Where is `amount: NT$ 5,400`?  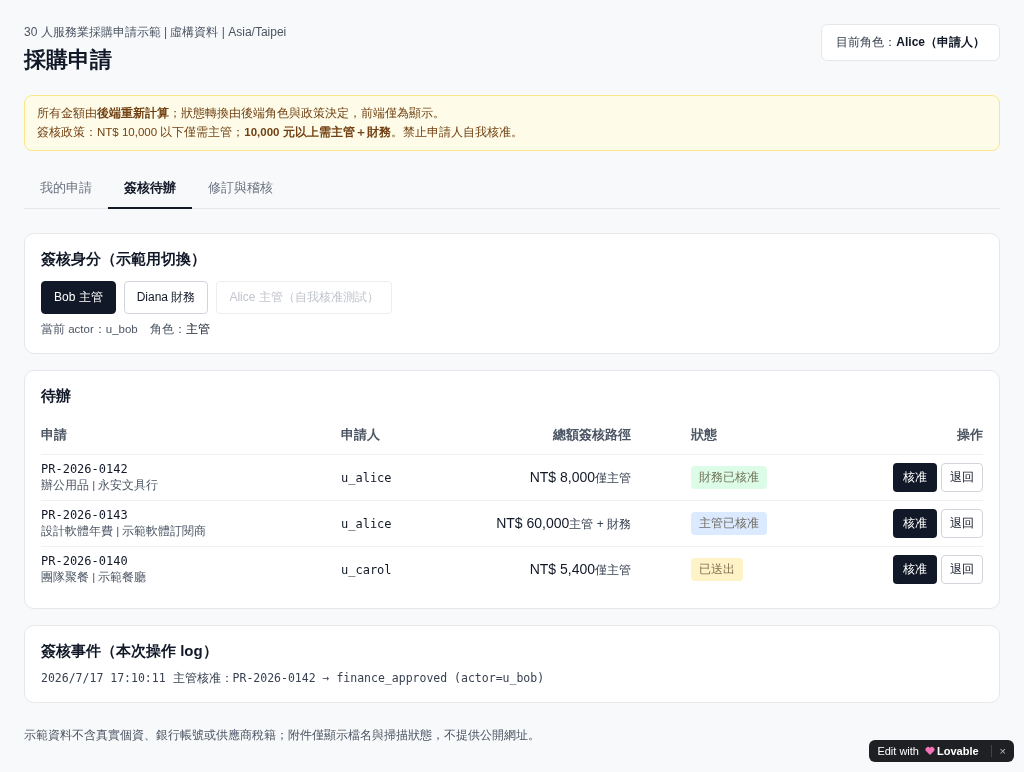
amount: NT$ 5,400 is located at coordinates (562, 568).